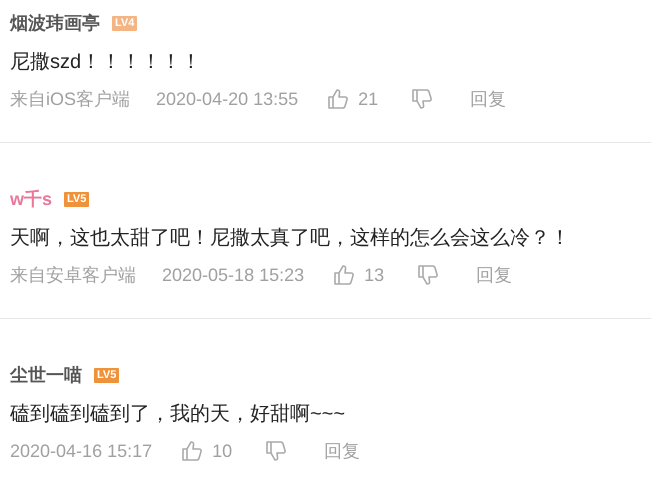  I want to click on comment-text: 天啊，这也太甜了吧！尼撒太真了吧，这样的怎么会这么冷？！, so click(290, 238).